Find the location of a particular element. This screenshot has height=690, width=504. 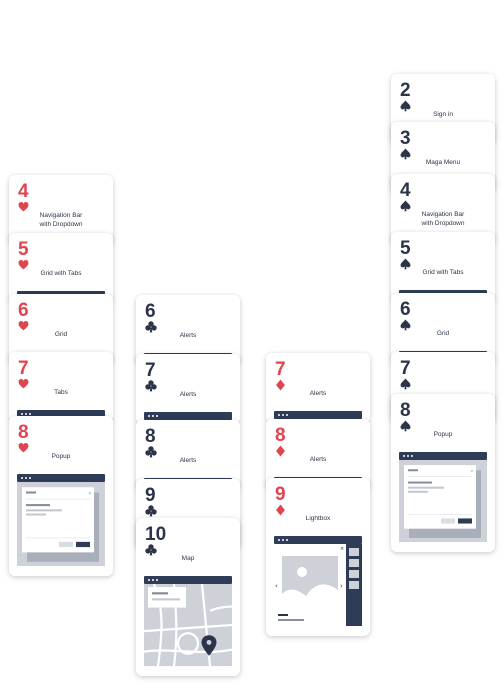

card-label: Lightbox is located at coordinates (318, 518).